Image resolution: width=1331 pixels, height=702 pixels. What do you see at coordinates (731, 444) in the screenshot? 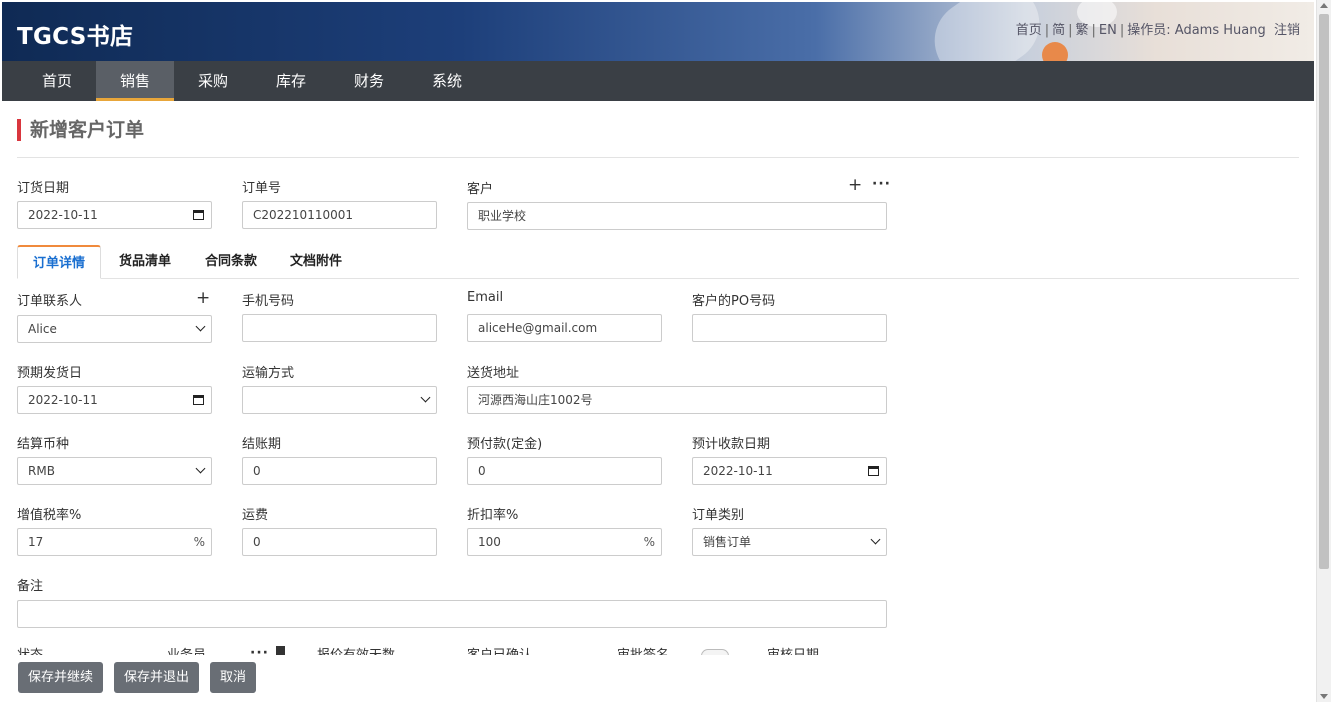
I see `pay-date-label: 预计收款日期` at bounding box center [731, 444].